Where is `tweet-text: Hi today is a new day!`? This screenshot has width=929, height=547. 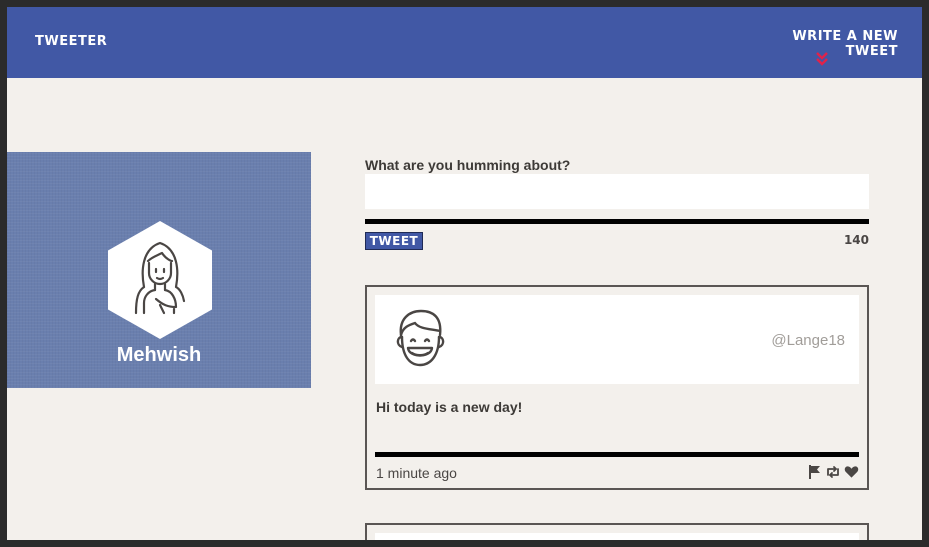
tweet-text: Hi today is a new day! is located at coordinates (449, 407).